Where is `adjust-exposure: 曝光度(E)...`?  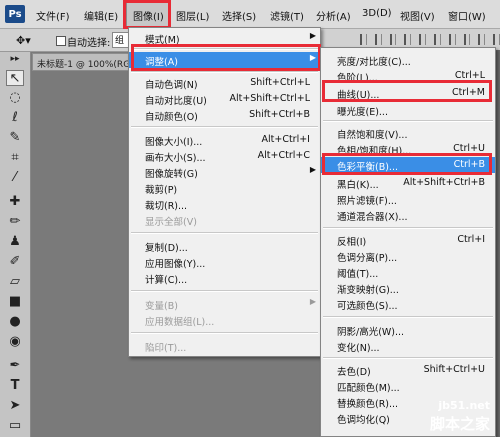
adjust-exposure: 曝光度(E)... is located at coordinates (408, 110).